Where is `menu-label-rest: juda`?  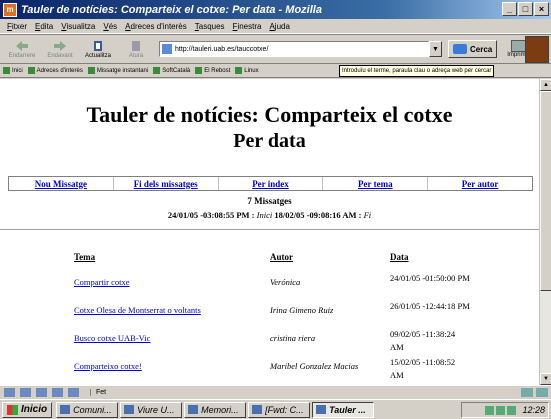 menu-label-rest: juda is located at coordinates (282, 26).